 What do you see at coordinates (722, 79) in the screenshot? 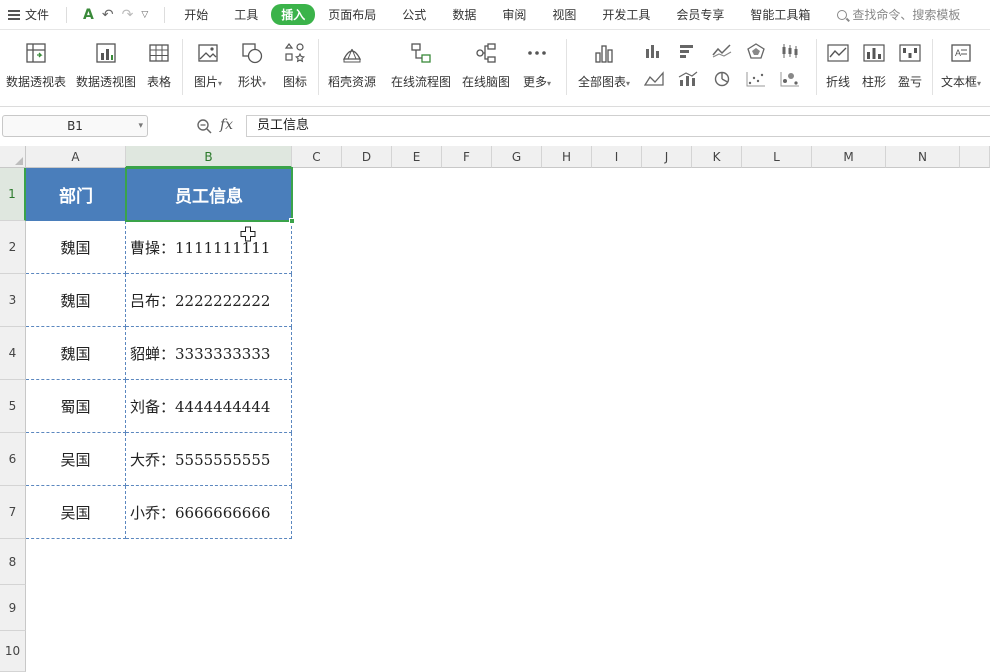
I see `pie-chart-icon` at bounding box center [722, 79].